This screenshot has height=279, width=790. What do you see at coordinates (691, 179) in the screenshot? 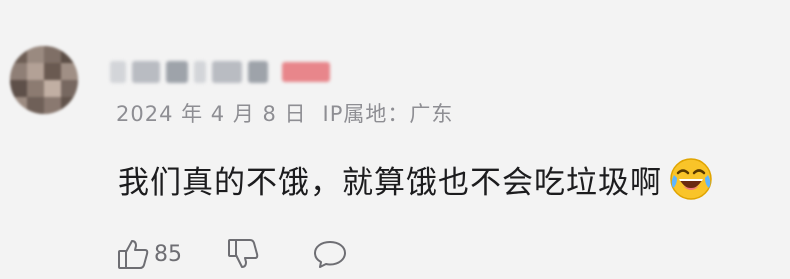
I see `laughing-crying-emoji` at bounding box center [691, 179].